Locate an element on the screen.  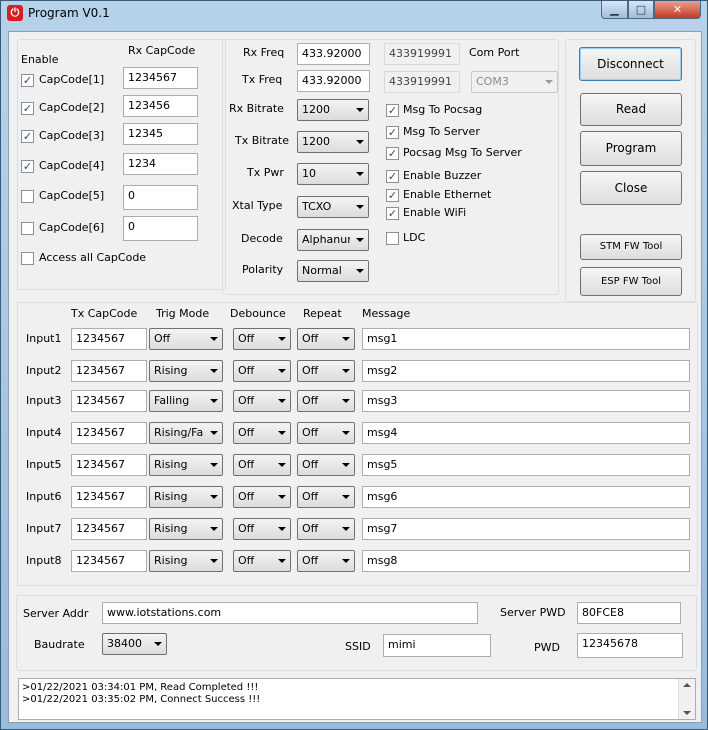
maximize-button: □ is located at coordinates (641, 10).